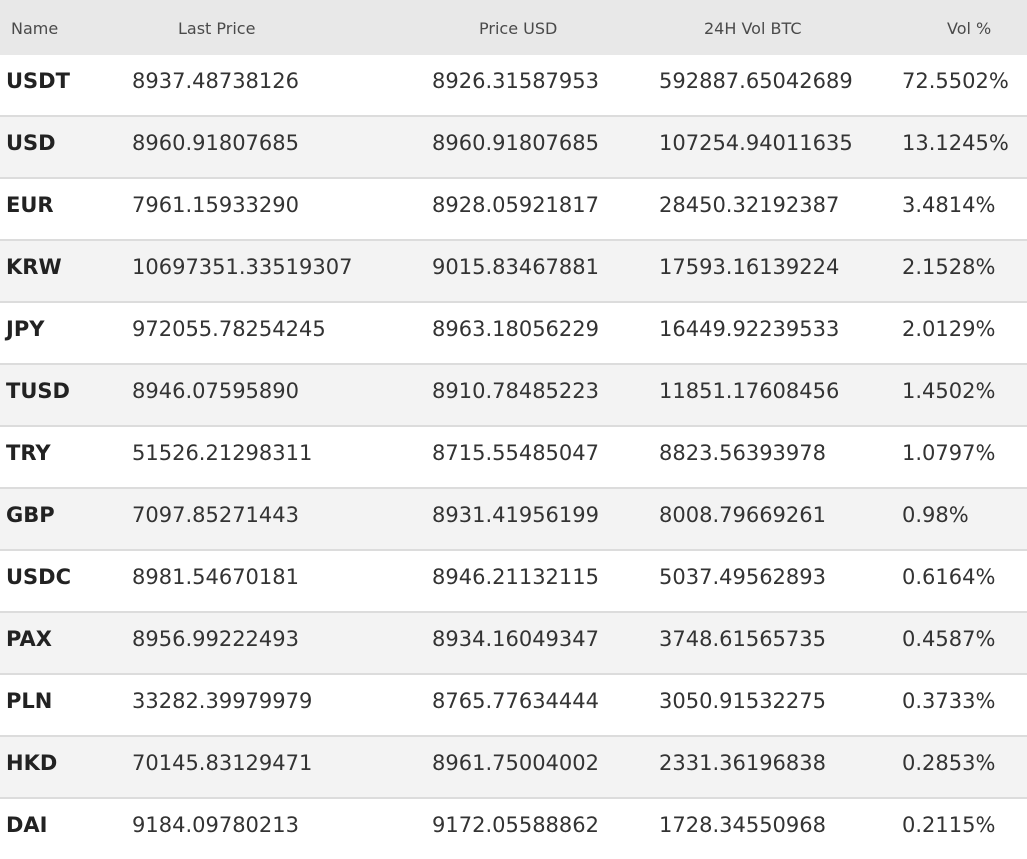 The image size is (1027, 859). What do you see at coordinates (935, 515) in the screenshot?
I see `cell-vol-pct: 0.98%` at bounding box center [935, 515].